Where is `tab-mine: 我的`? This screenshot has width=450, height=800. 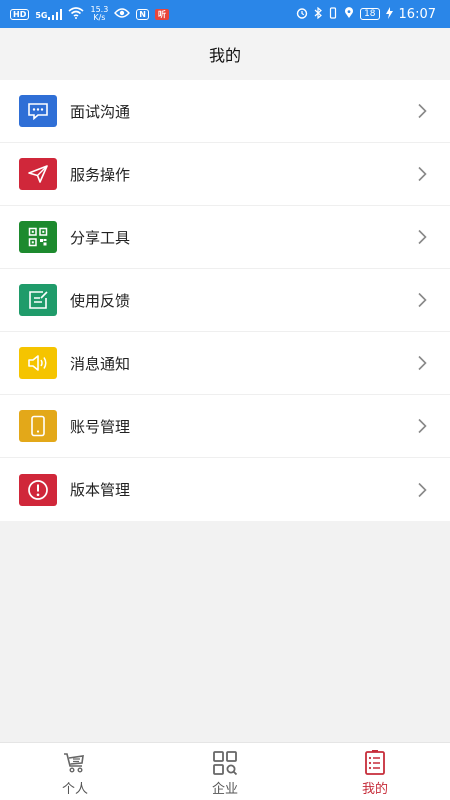 tab-mine: 我的 is located at coordinates (375, 771).